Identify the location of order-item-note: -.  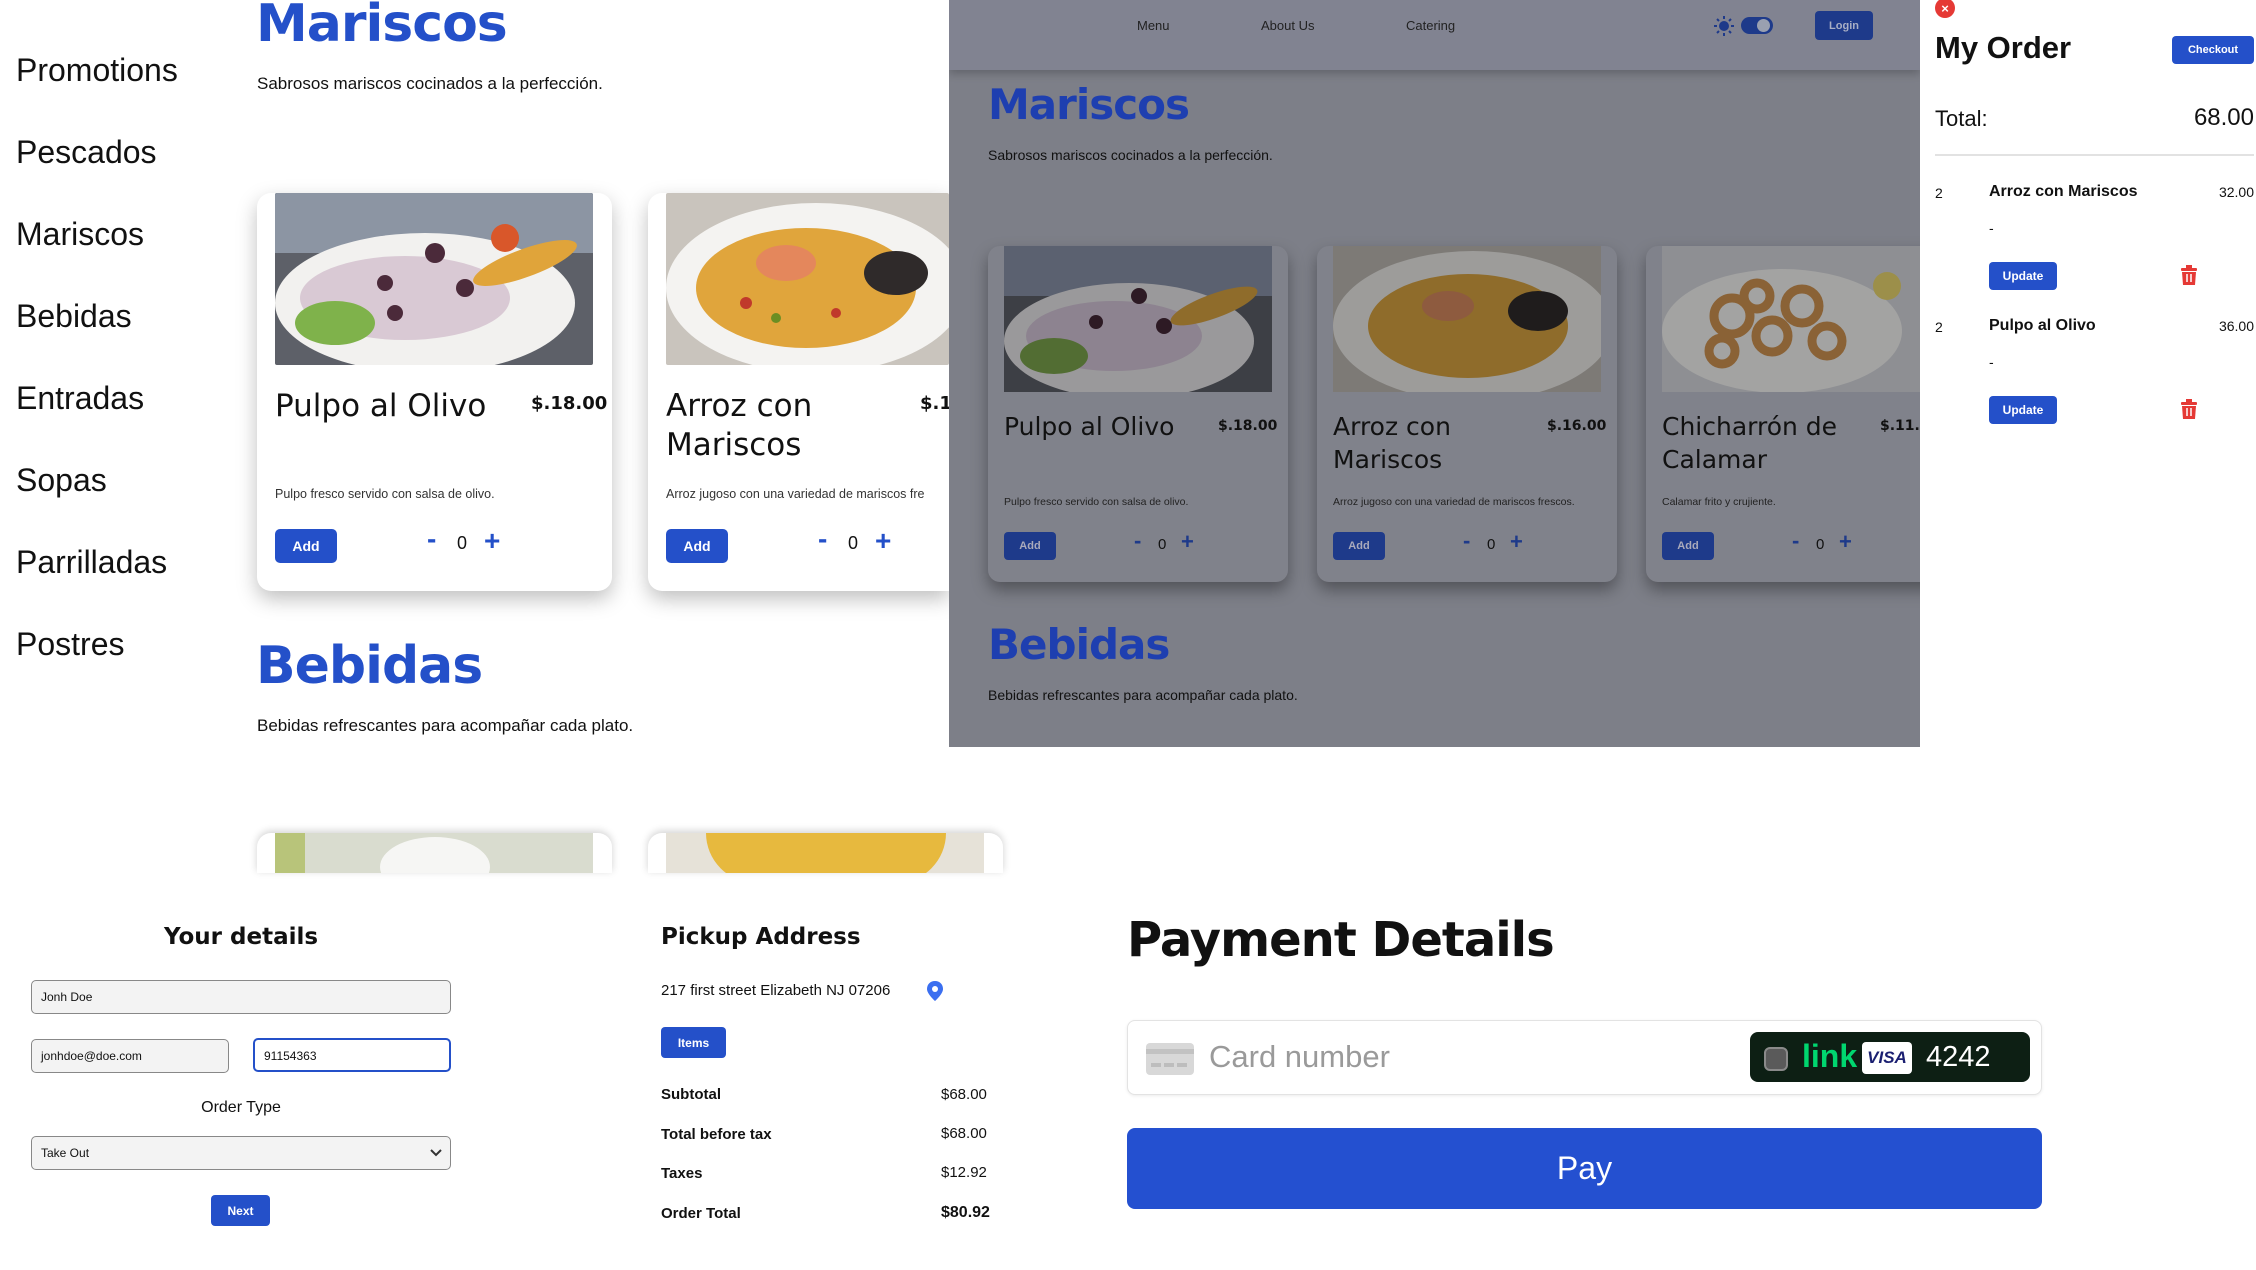
(1991, 362).